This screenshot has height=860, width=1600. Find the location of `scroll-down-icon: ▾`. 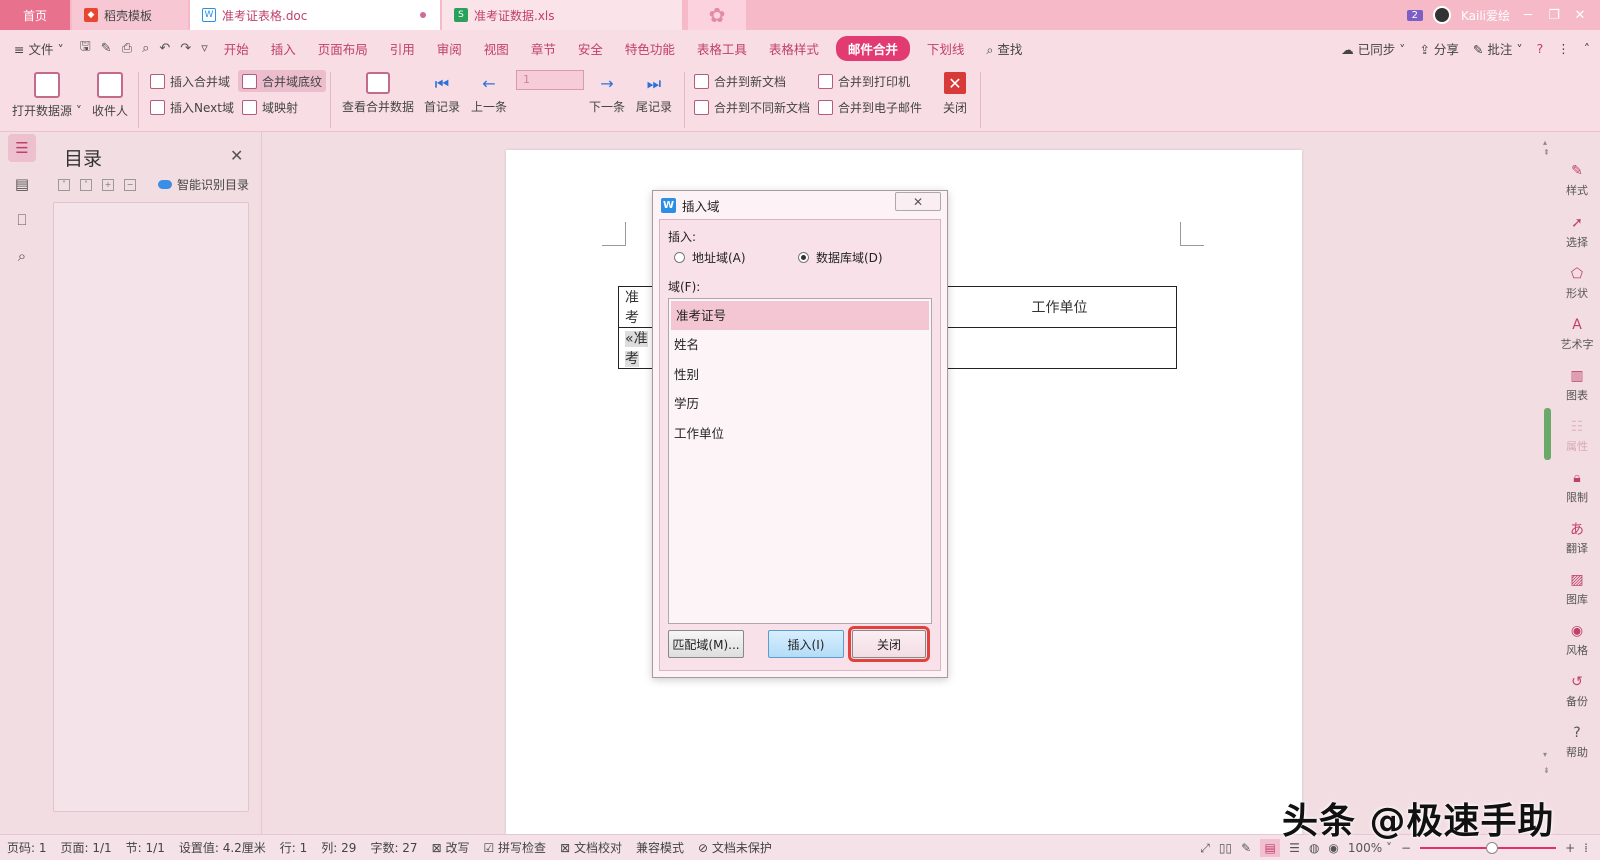

scroll-down-icon: ▾ is located at coordinates (1545, 754).